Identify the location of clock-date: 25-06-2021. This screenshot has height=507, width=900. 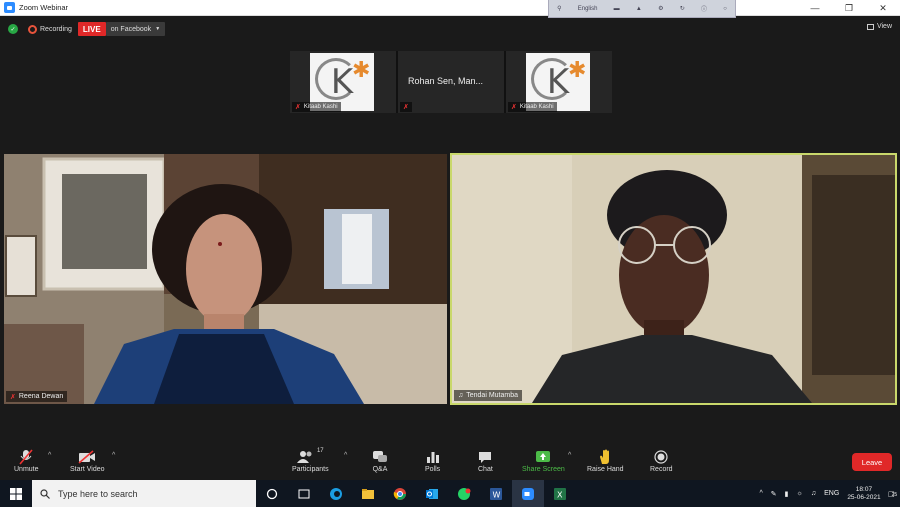
(864, 497).